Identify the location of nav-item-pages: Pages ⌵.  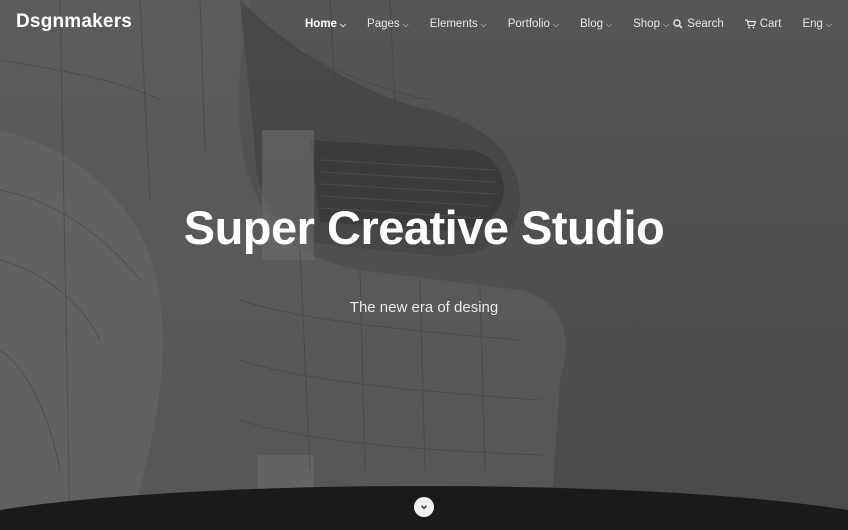
(388, 24).